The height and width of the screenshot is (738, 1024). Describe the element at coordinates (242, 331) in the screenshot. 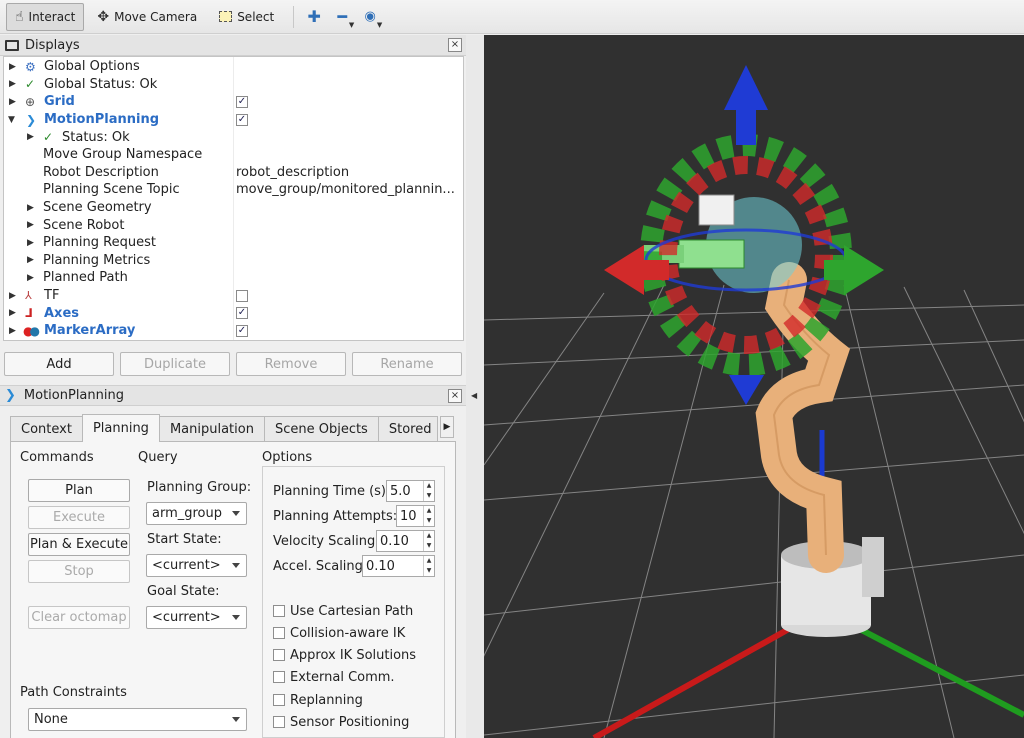

I see `markerarray-enabled-checkbox: ✓` at that location.